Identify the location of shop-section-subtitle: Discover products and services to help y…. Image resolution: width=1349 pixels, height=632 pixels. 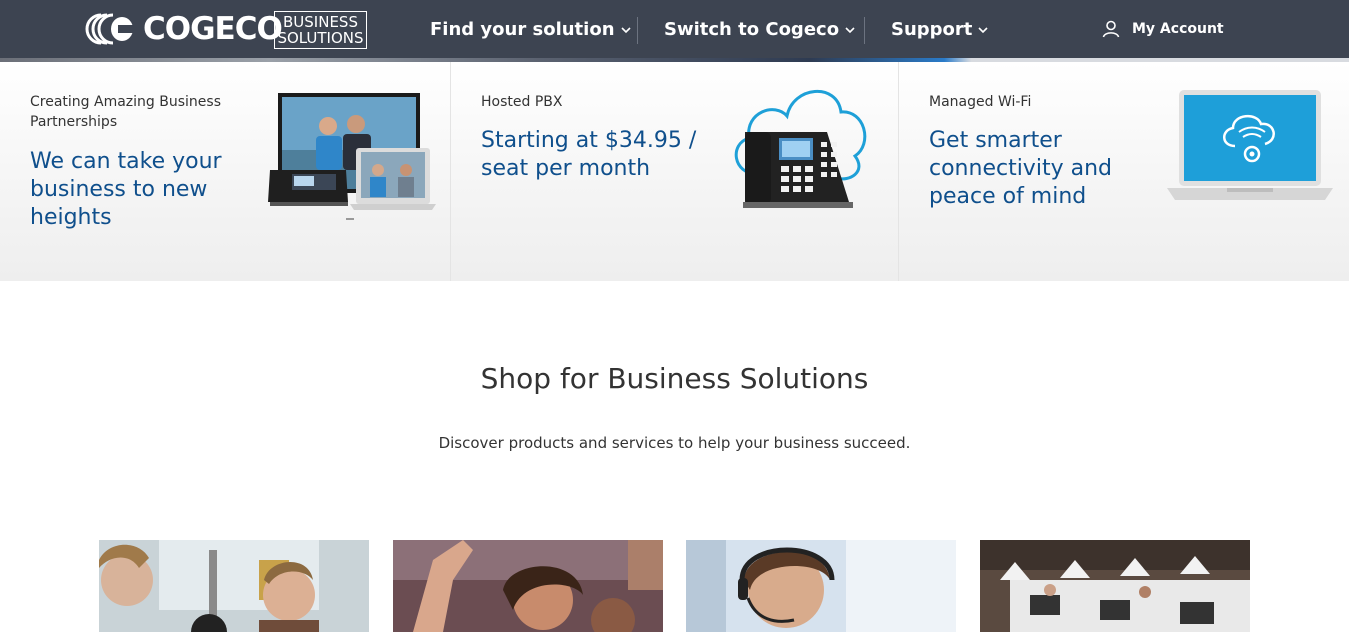
(674, 443).